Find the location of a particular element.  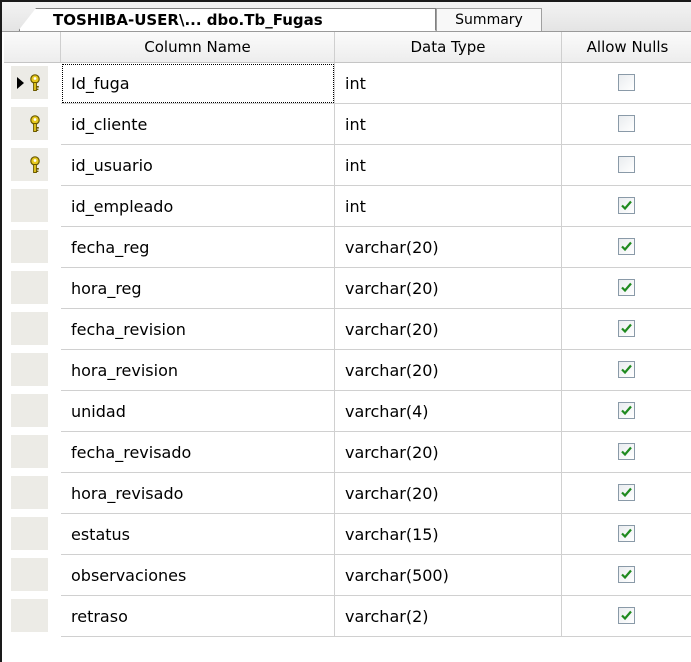

tab-summary: Summary is located at coordinates (489, 19).